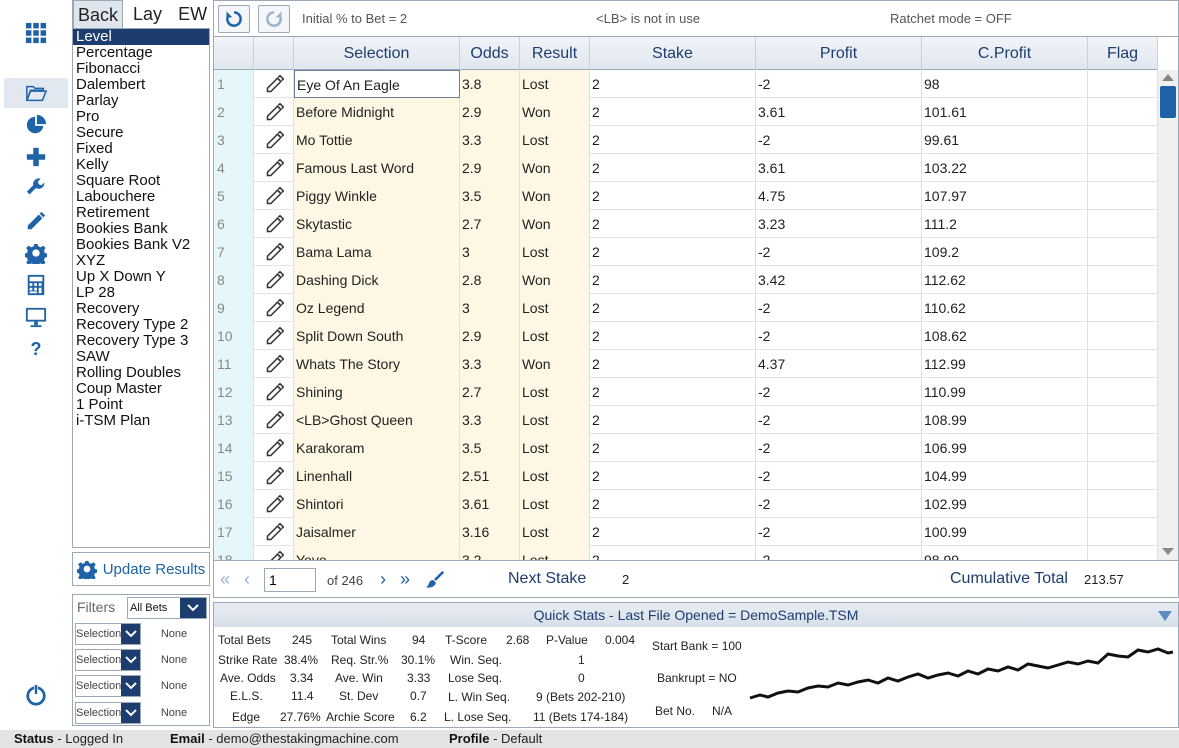 The width and height of the screenshot is (1179, 748). What do you see at coordinates (1005, 53) in the screenshot?
I see `col-cprofit: C.Profit` at bounding box center [1005, 53].